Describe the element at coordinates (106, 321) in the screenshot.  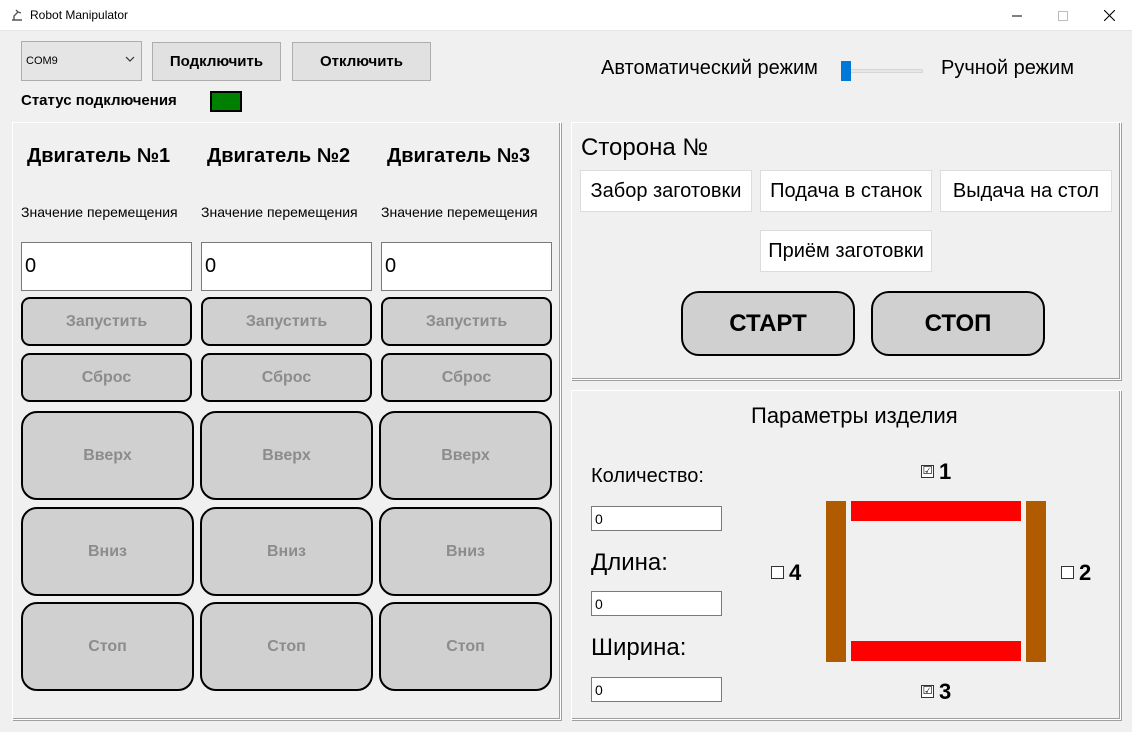
I see `motor-1-run-button: Запустить` at that location.